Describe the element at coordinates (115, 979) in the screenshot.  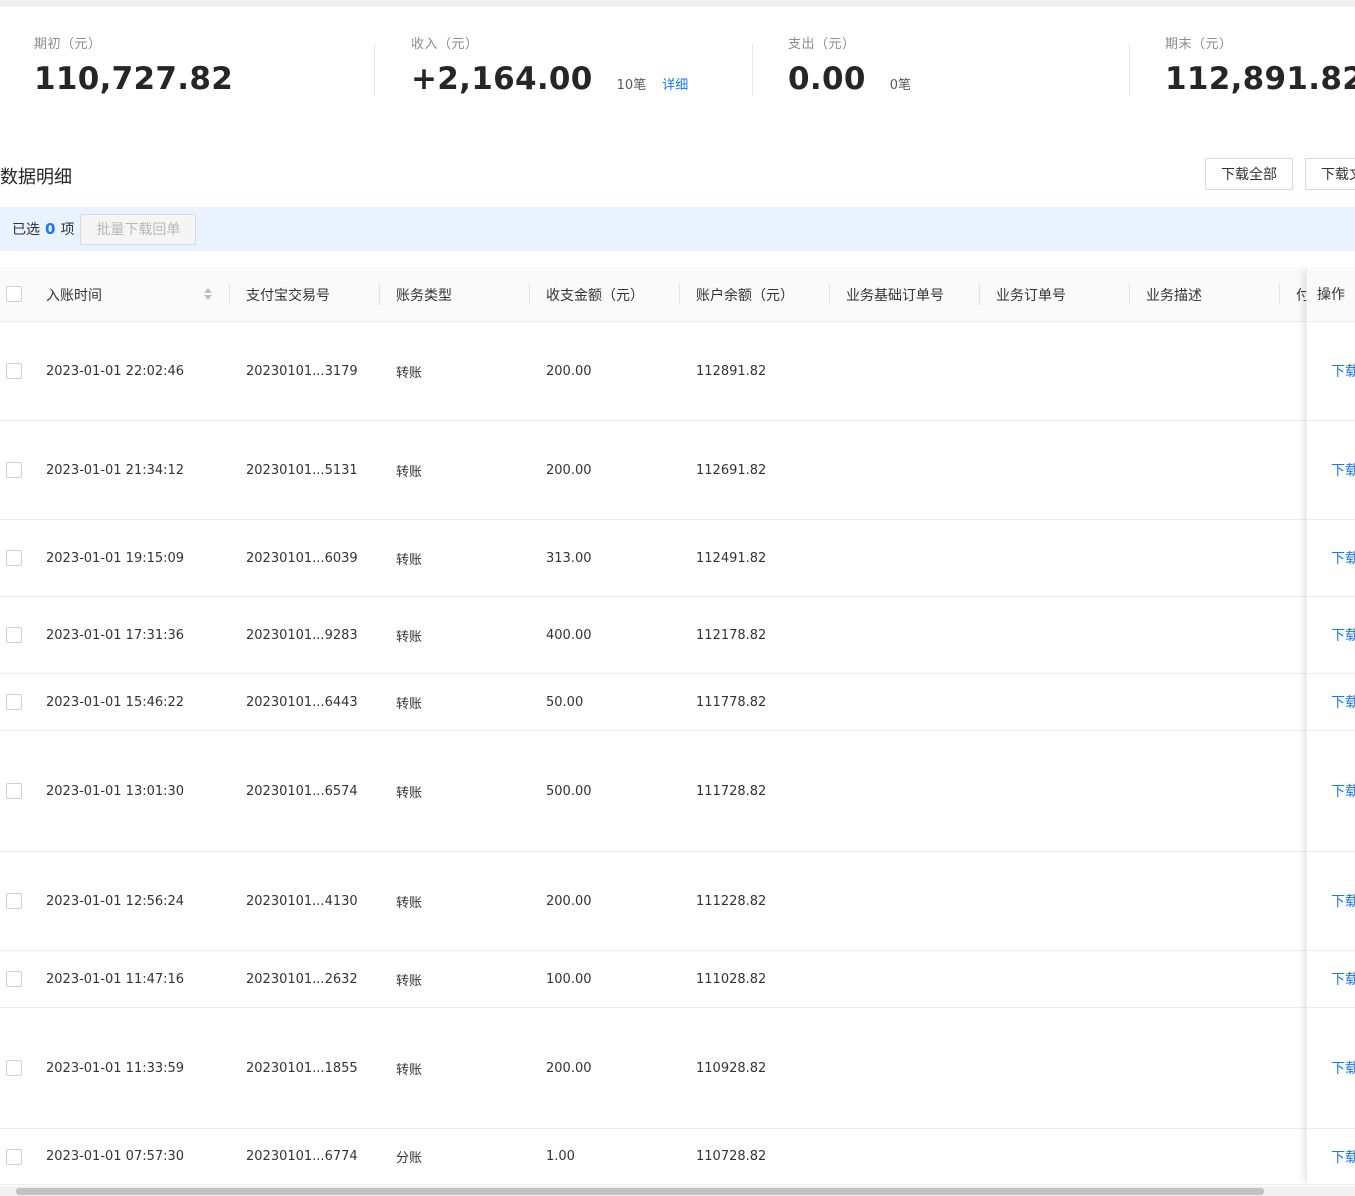
I see `cell-time: 2023-01-01 11:47:16` at that location.